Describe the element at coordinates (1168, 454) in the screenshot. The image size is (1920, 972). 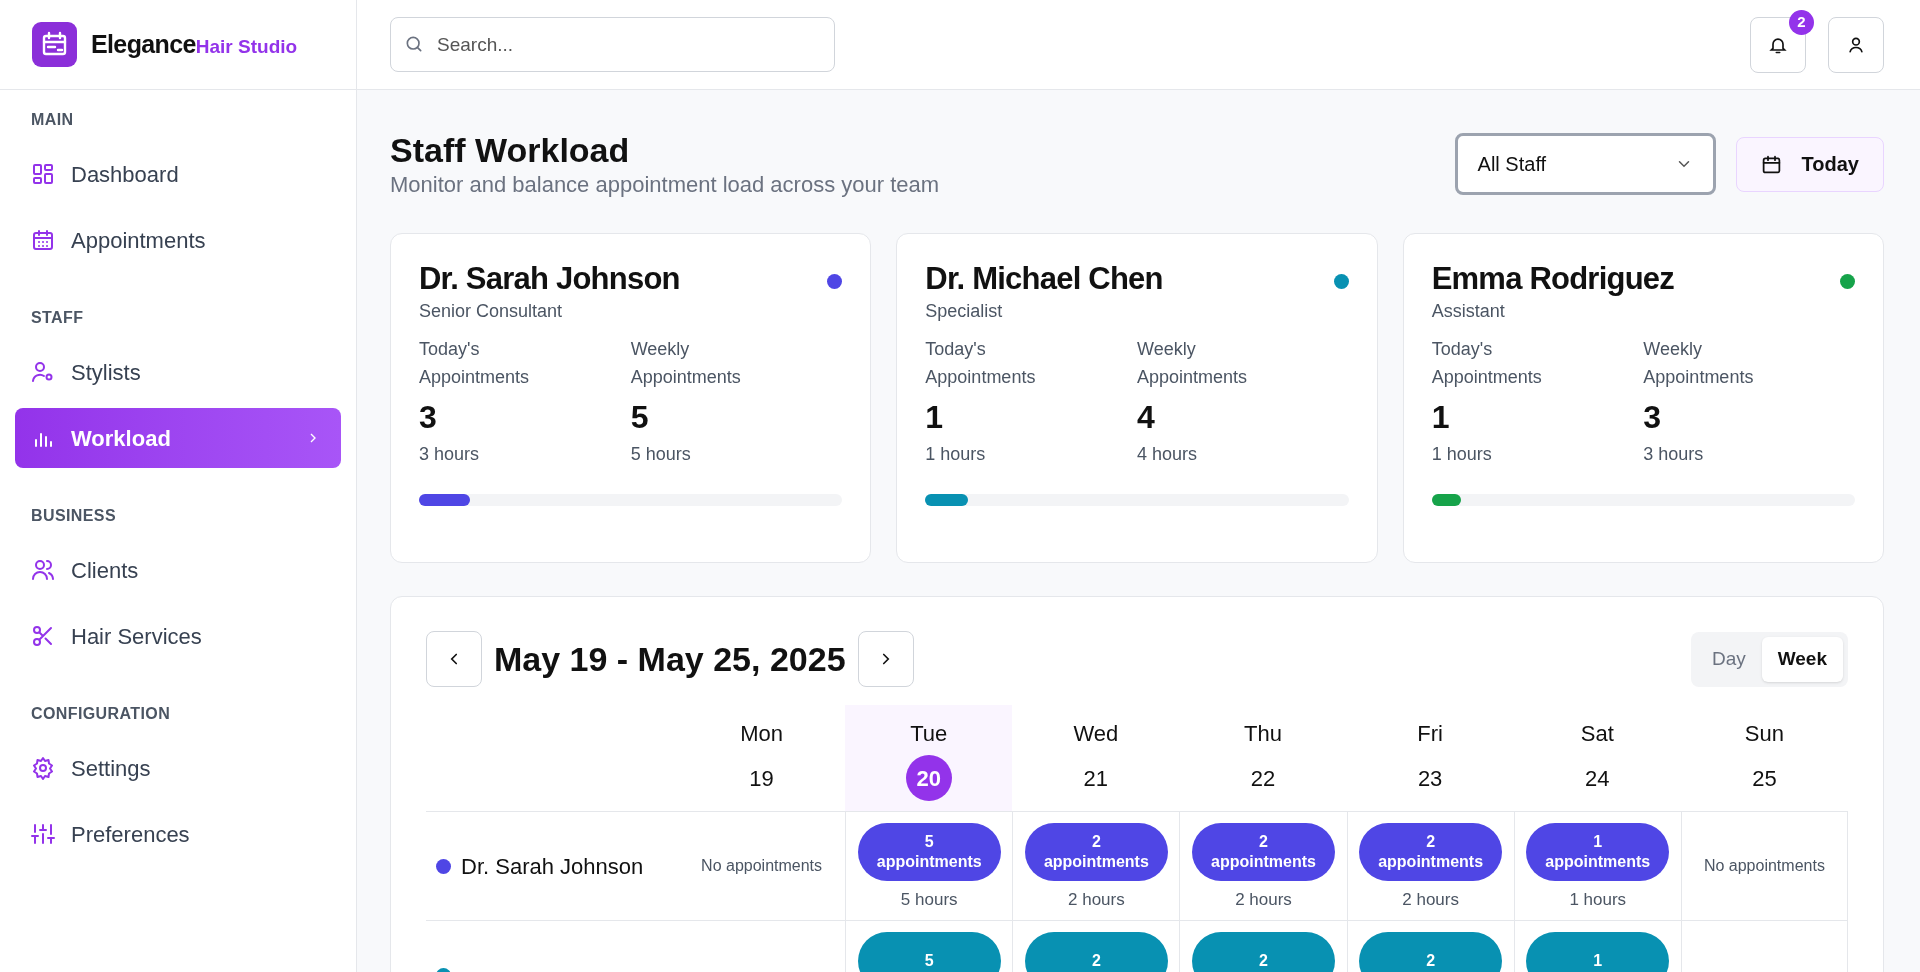
I see `stat-hours: 4 hours` at that location.